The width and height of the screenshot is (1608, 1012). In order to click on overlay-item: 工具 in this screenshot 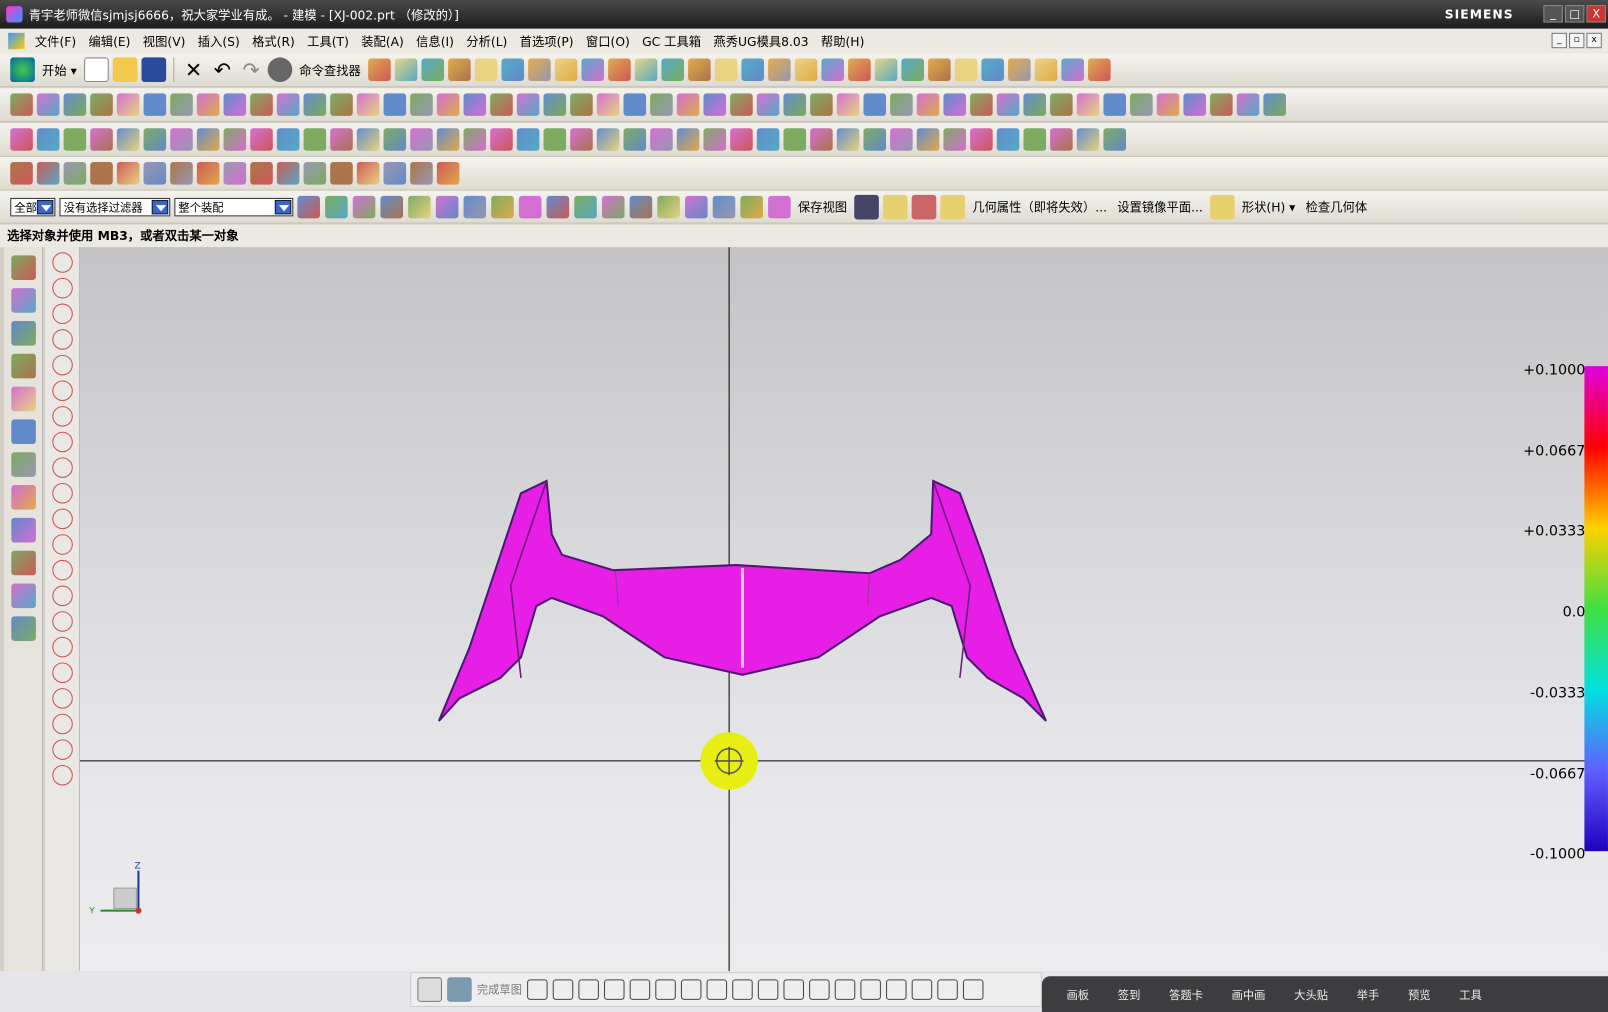, I will do `click(1470, 994)`.